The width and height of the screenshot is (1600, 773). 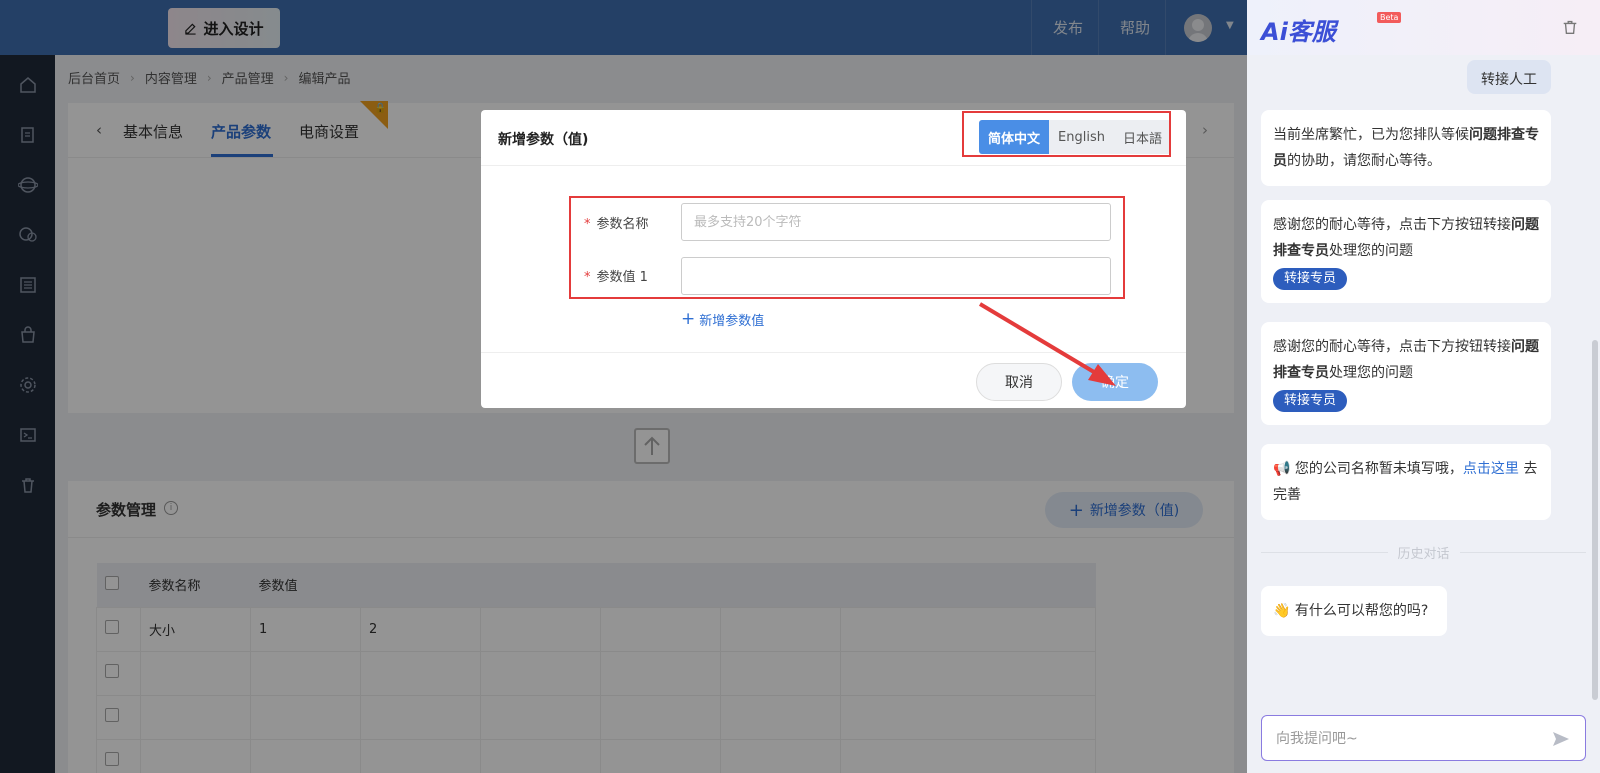 What do you see at coordinates (1423, 738) in the screenshot?
I see `ai-chat-input: 向我提问吧~` at bounding box center [1423, 738].